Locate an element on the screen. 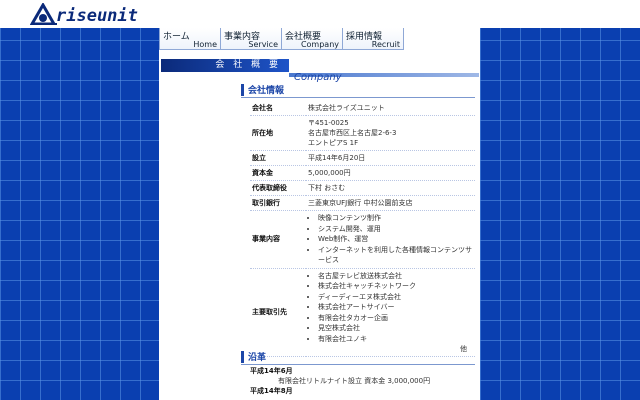 Image resolution: width=640 pixels, height=400 pixels. nav-recruit-en: Recruit is located at coordinates (385, 44).